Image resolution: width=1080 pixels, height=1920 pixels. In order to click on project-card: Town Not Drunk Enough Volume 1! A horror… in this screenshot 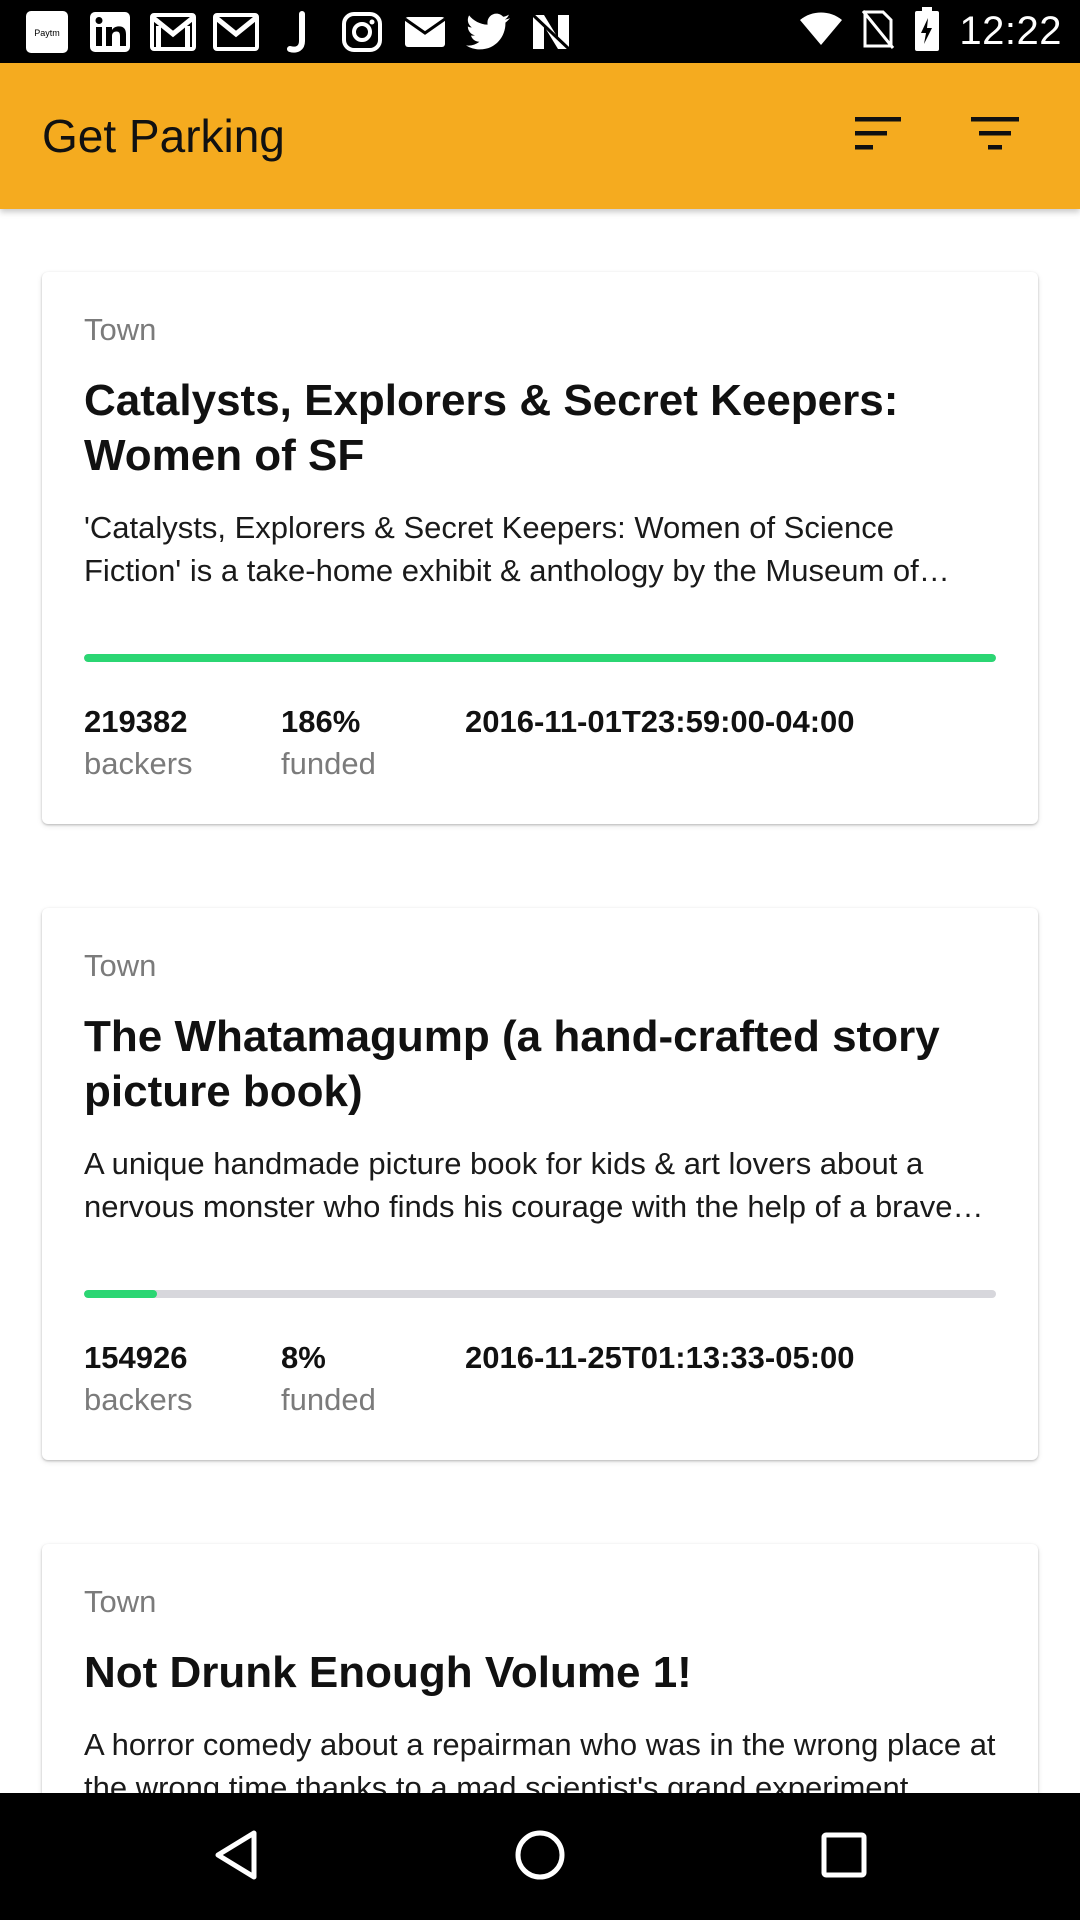, I will do `click(540, 1668)`.